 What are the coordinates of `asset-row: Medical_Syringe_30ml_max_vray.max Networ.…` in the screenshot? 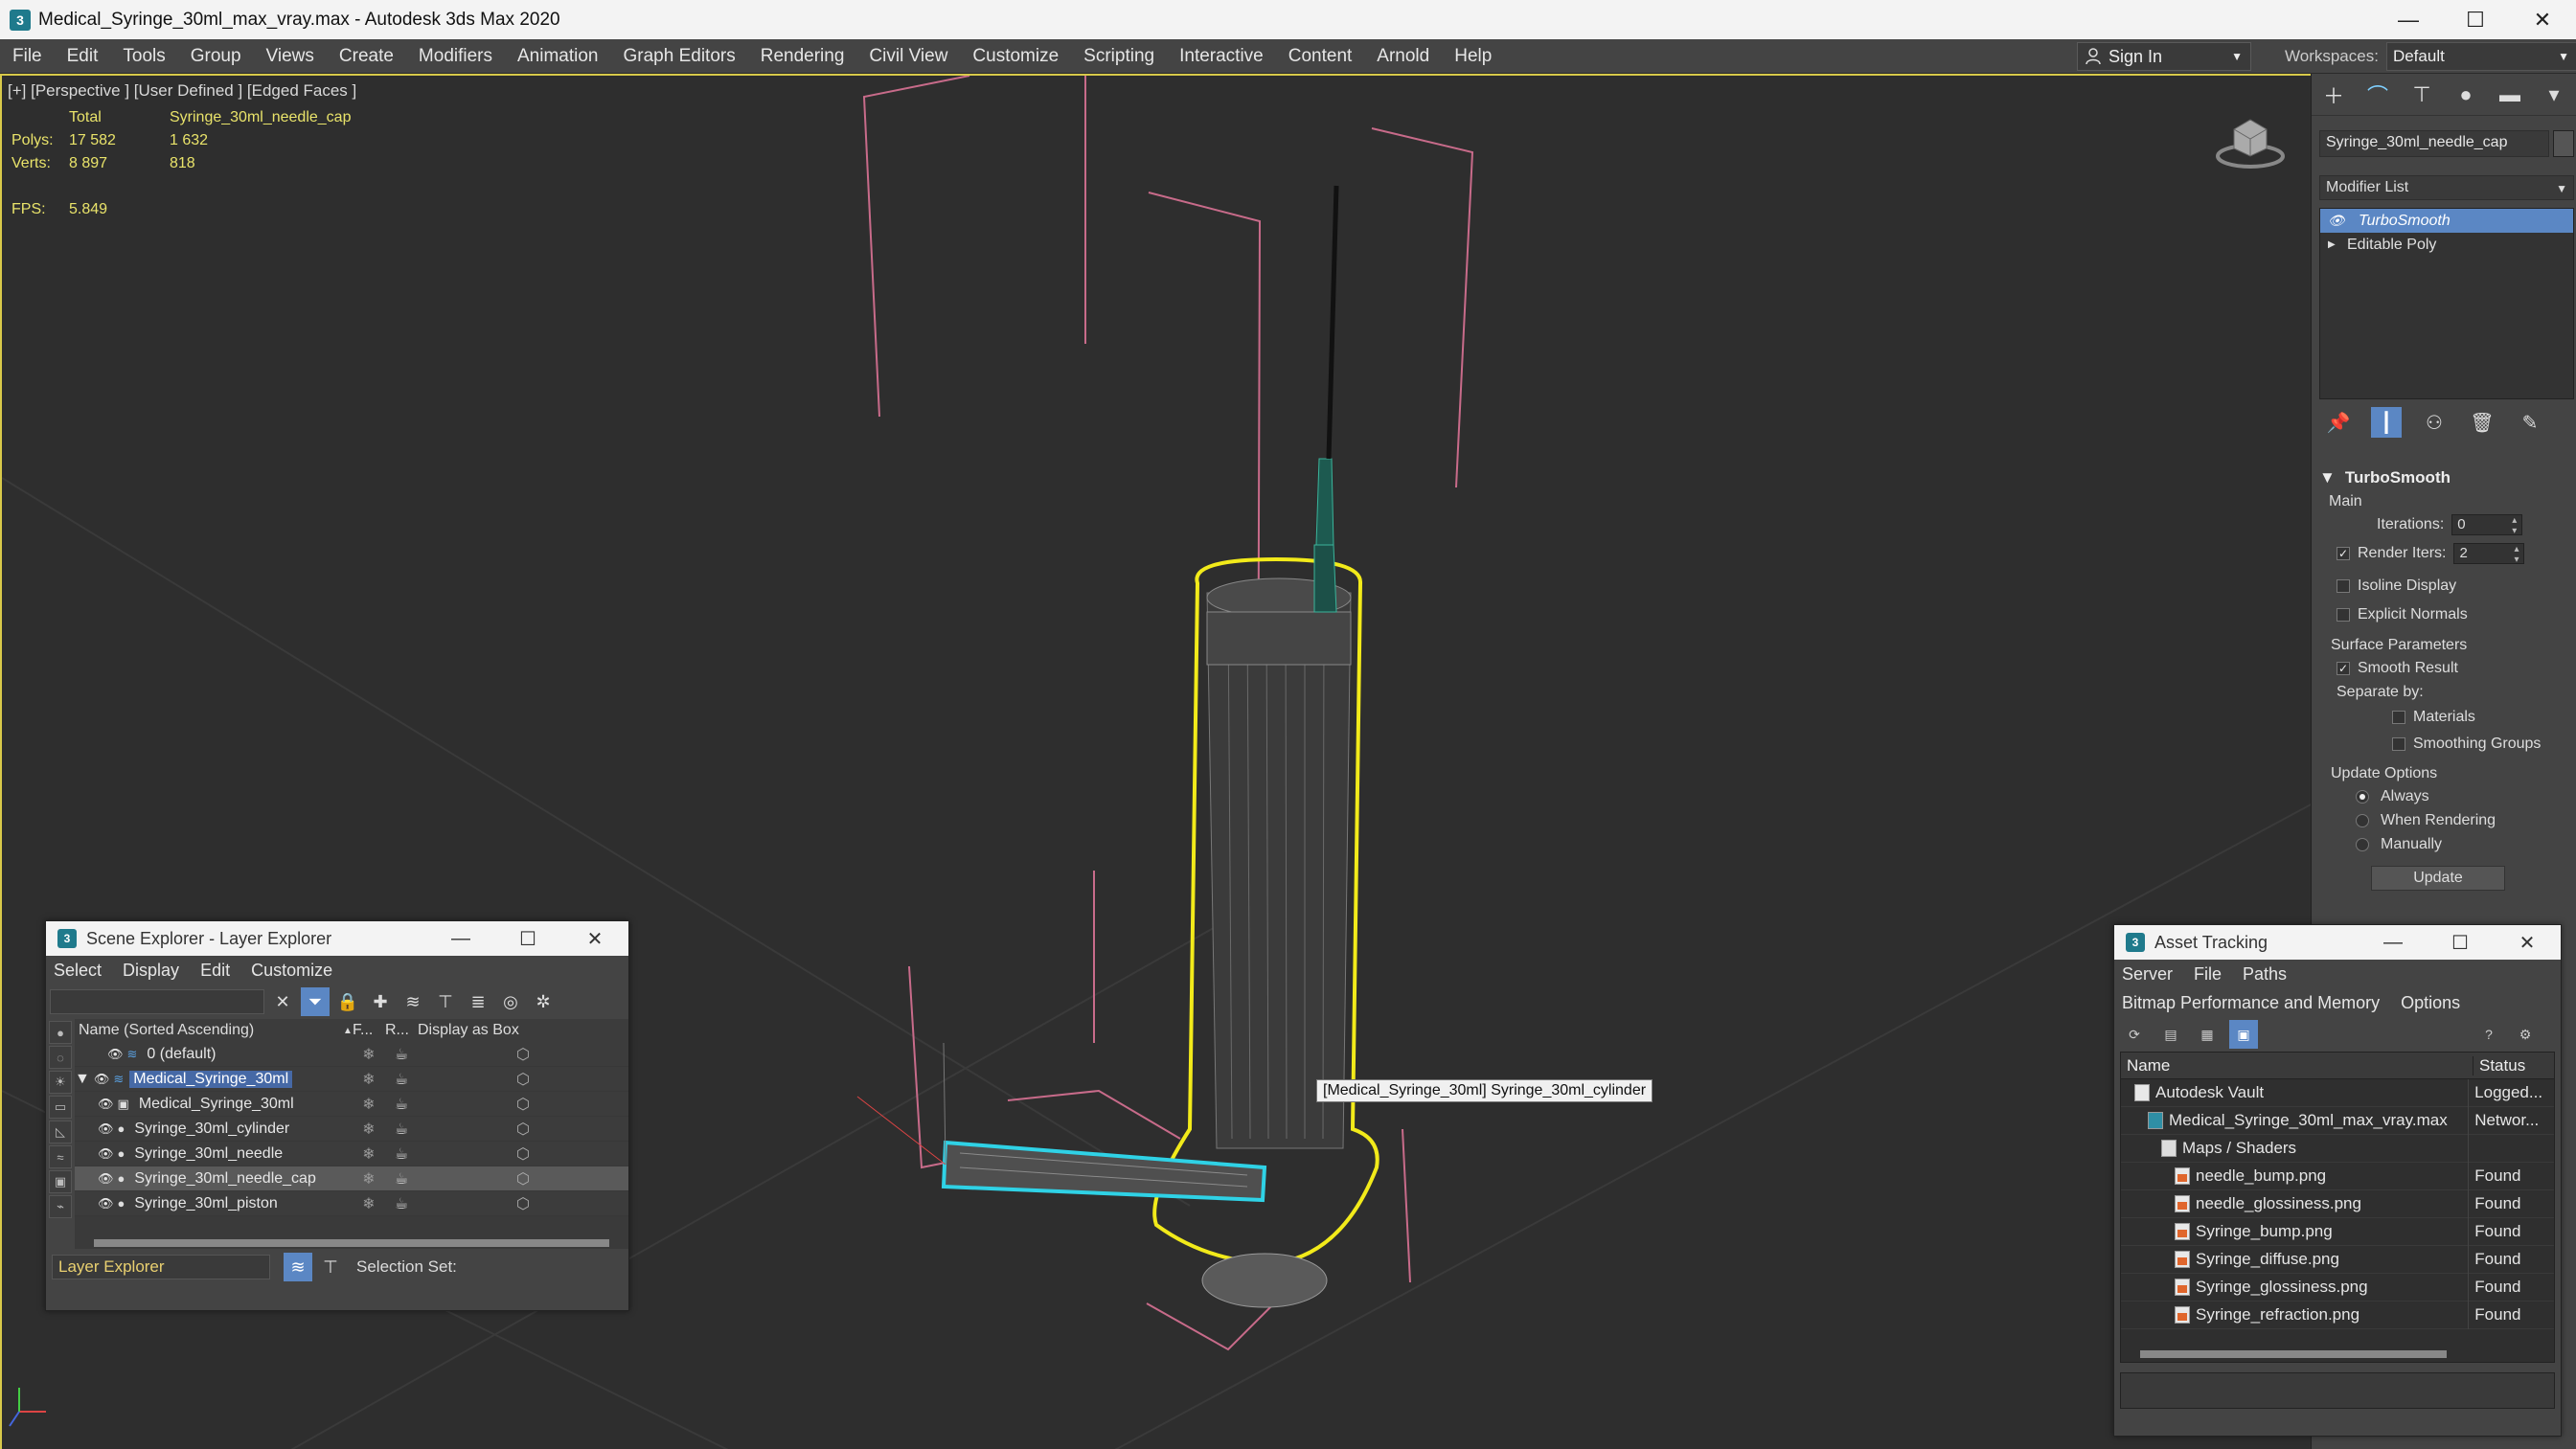 It's located at (2337, 1120).